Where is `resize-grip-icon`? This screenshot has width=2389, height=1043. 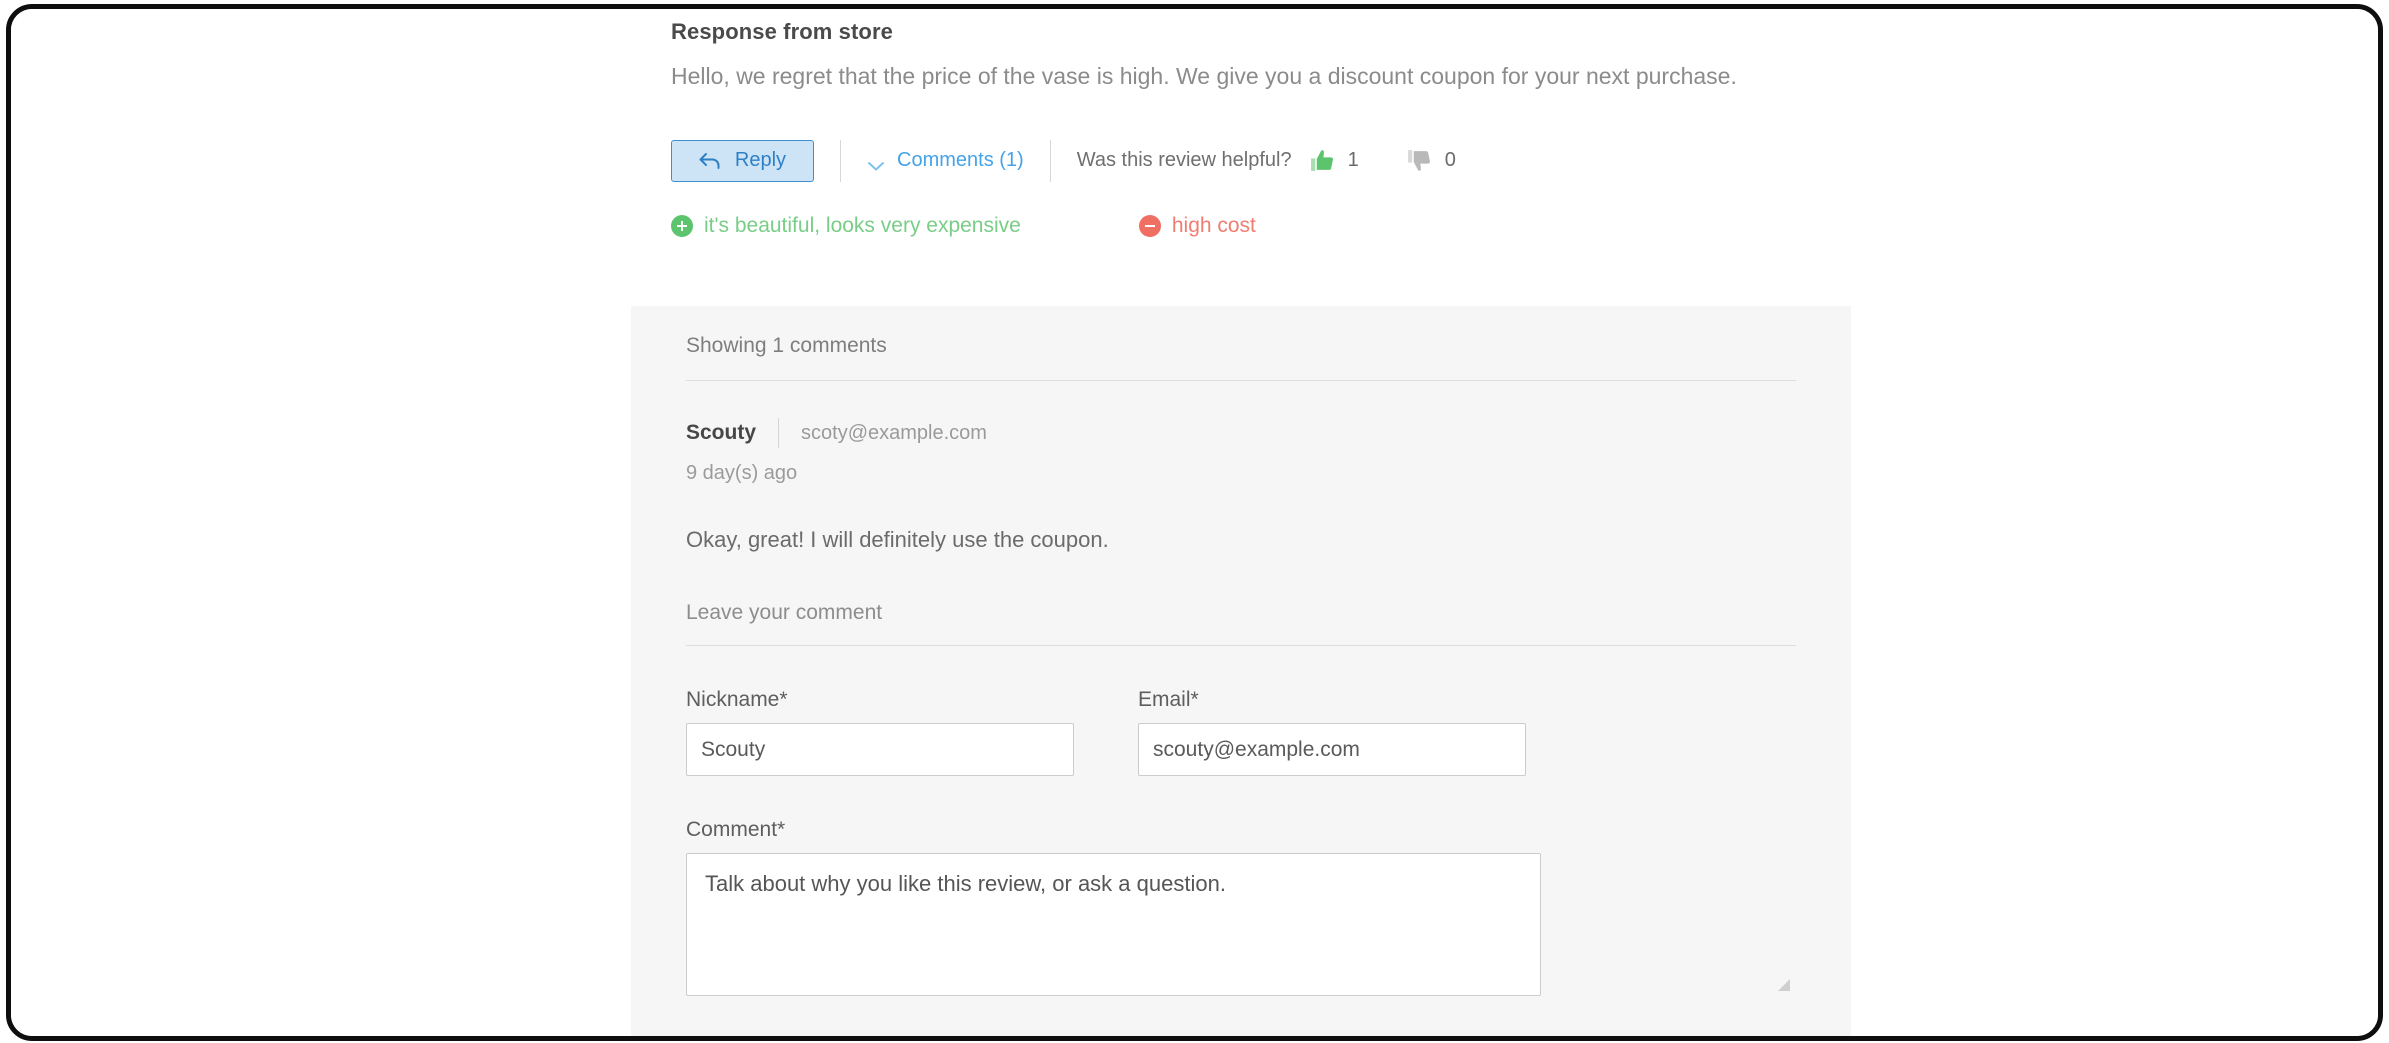 resize-grip-icon is located at coordinates (1784, 984).